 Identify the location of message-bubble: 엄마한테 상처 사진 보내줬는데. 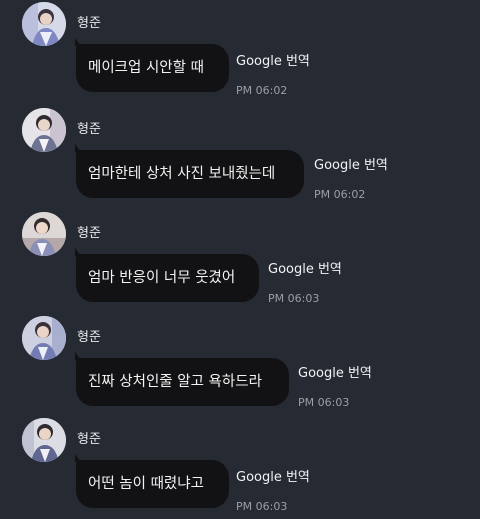
(189, 171).